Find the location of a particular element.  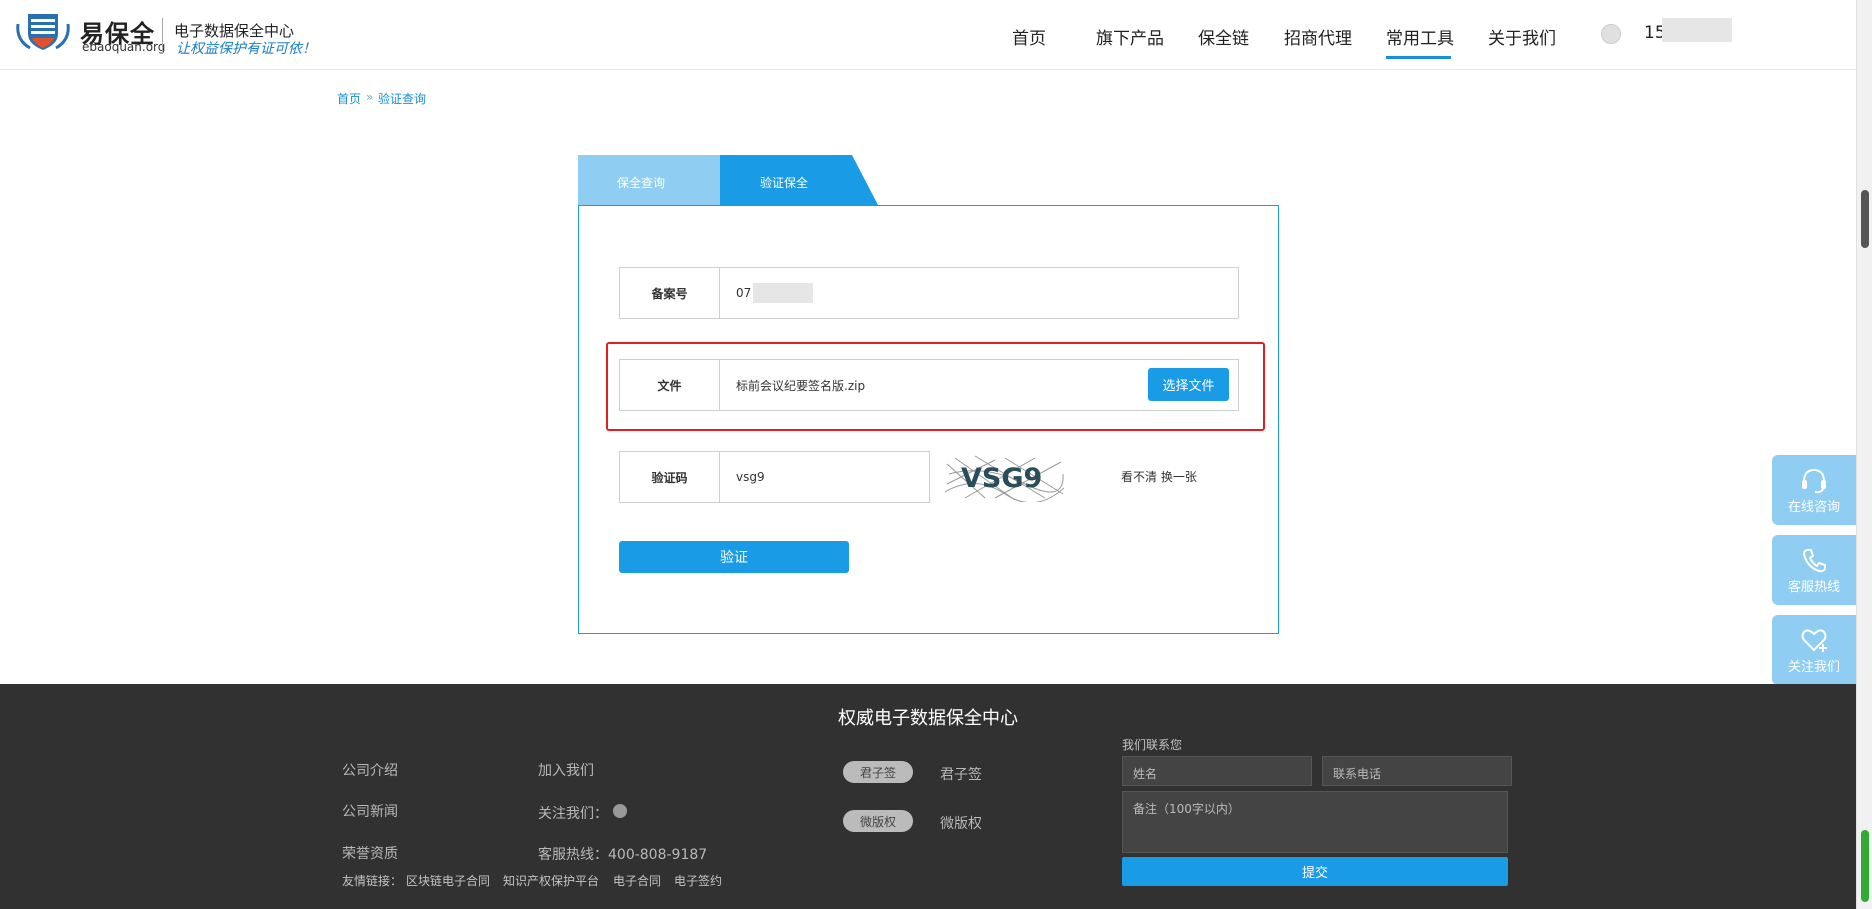

nav-agency: 招商代理 is located at coordinates (1318, 36).